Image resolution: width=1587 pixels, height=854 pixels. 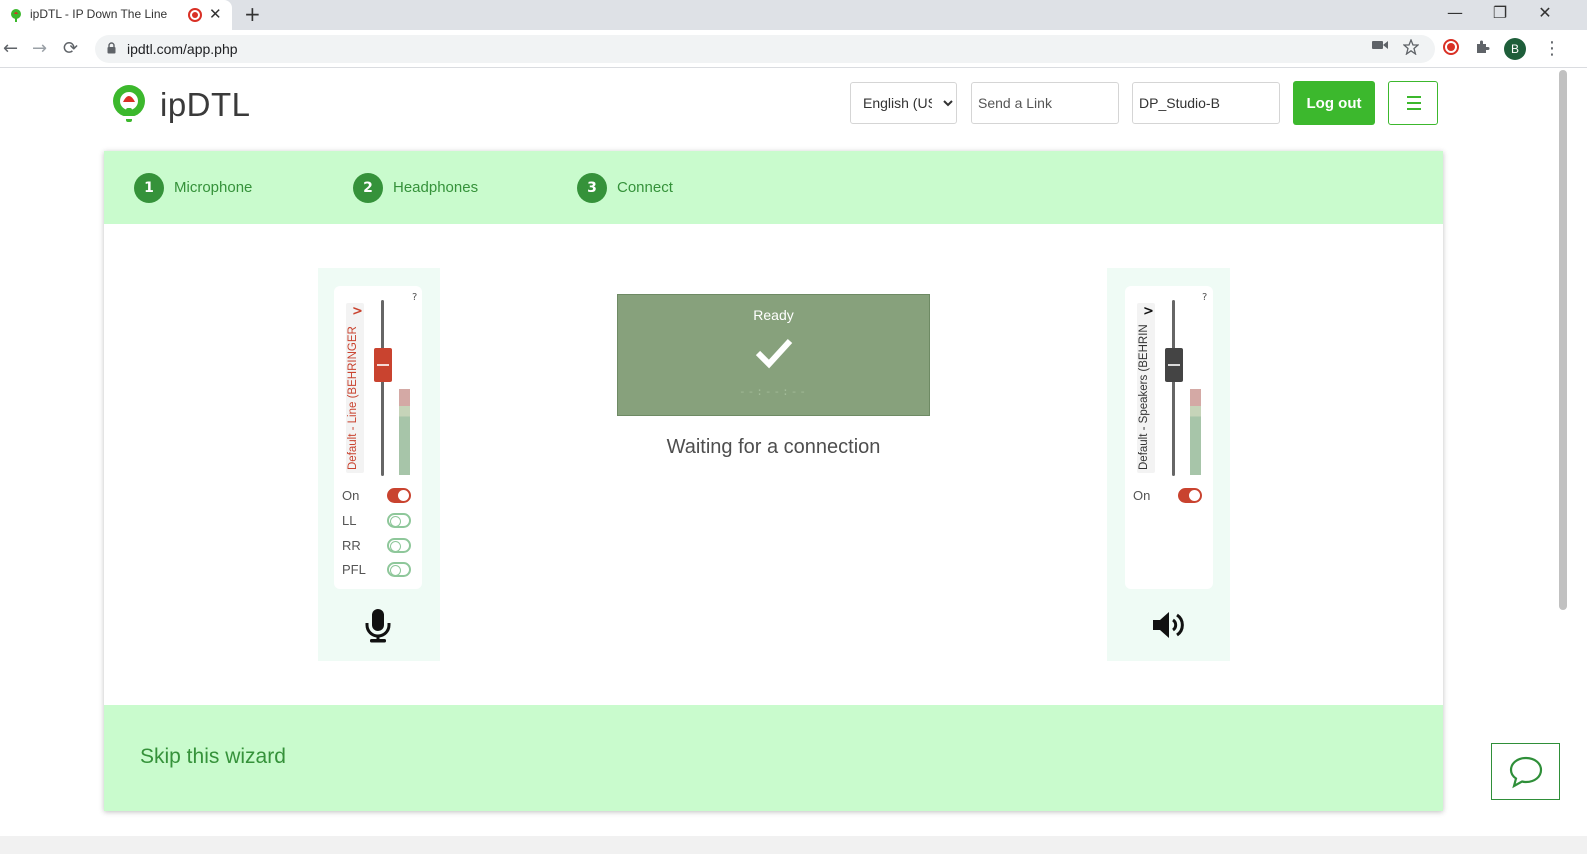 What do you see at coordinates (1173, 388) in the screenshot?
I see `speaker-fader-track` at bounding box center [1173, 388].